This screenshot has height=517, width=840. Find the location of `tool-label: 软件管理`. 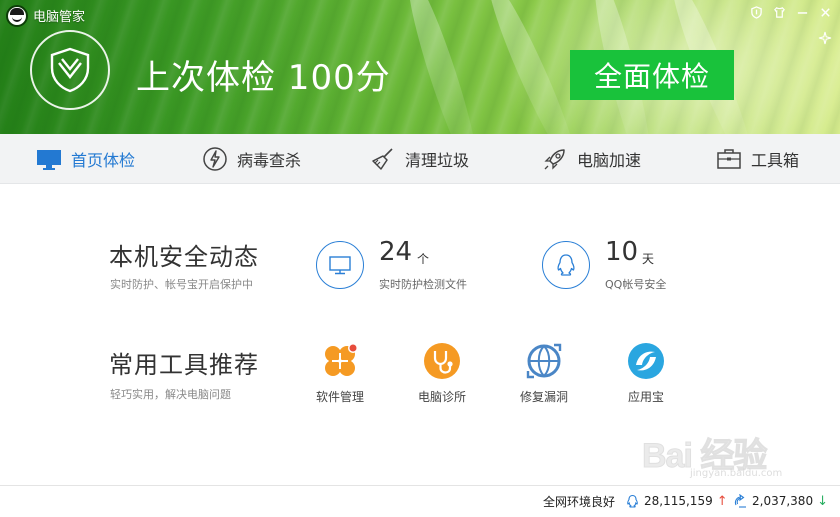

tool-label: 软件管理 is located at coordinates (339, 397).